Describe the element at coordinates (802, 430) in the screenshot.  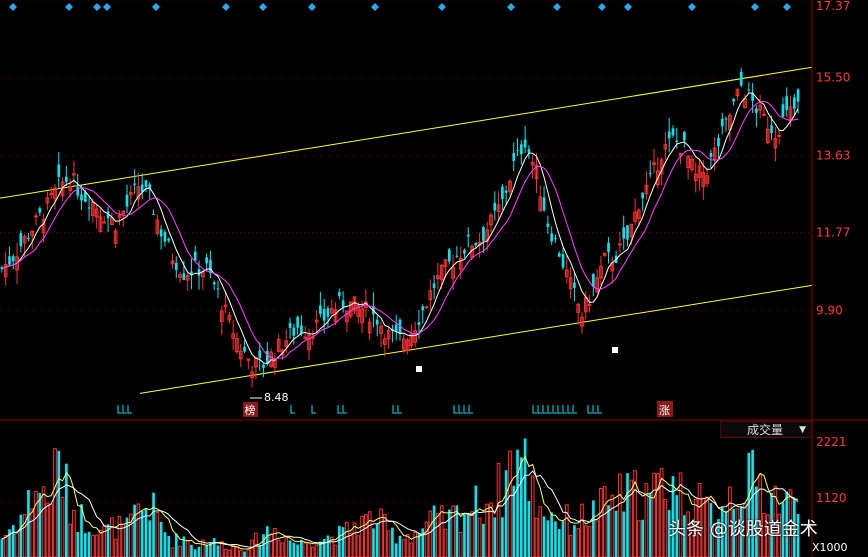
I see `chevron-down-icon: ▼` at that location.